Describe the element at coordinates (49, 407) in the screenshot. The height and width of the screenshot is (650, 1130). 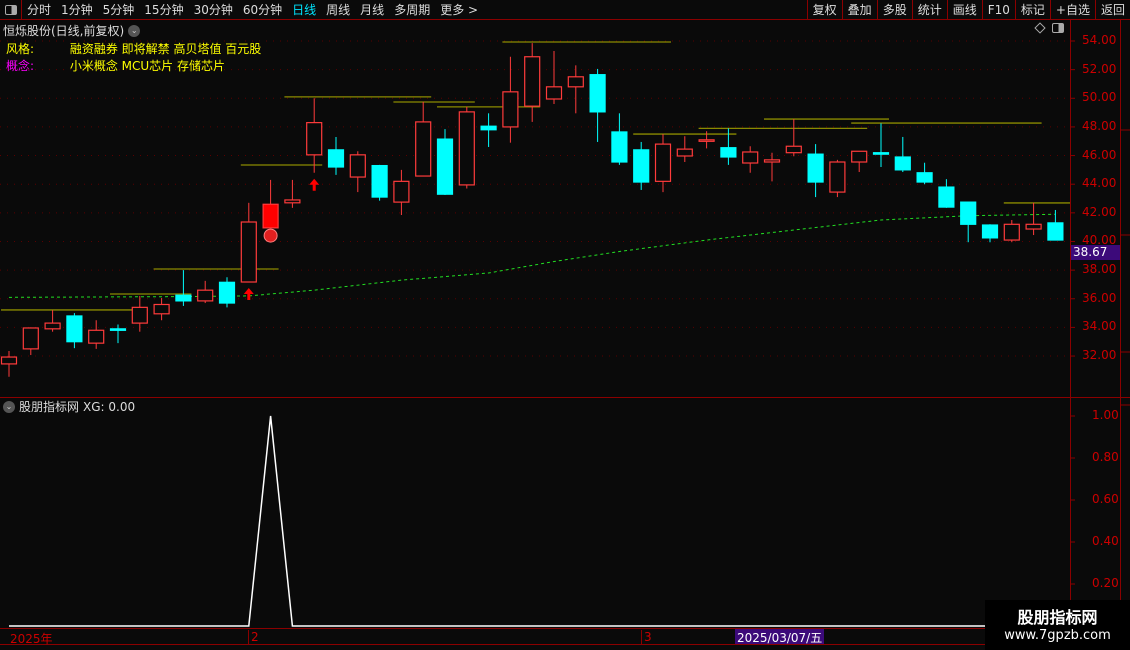
I see `indicator-name: 股朋指标网` at that location.